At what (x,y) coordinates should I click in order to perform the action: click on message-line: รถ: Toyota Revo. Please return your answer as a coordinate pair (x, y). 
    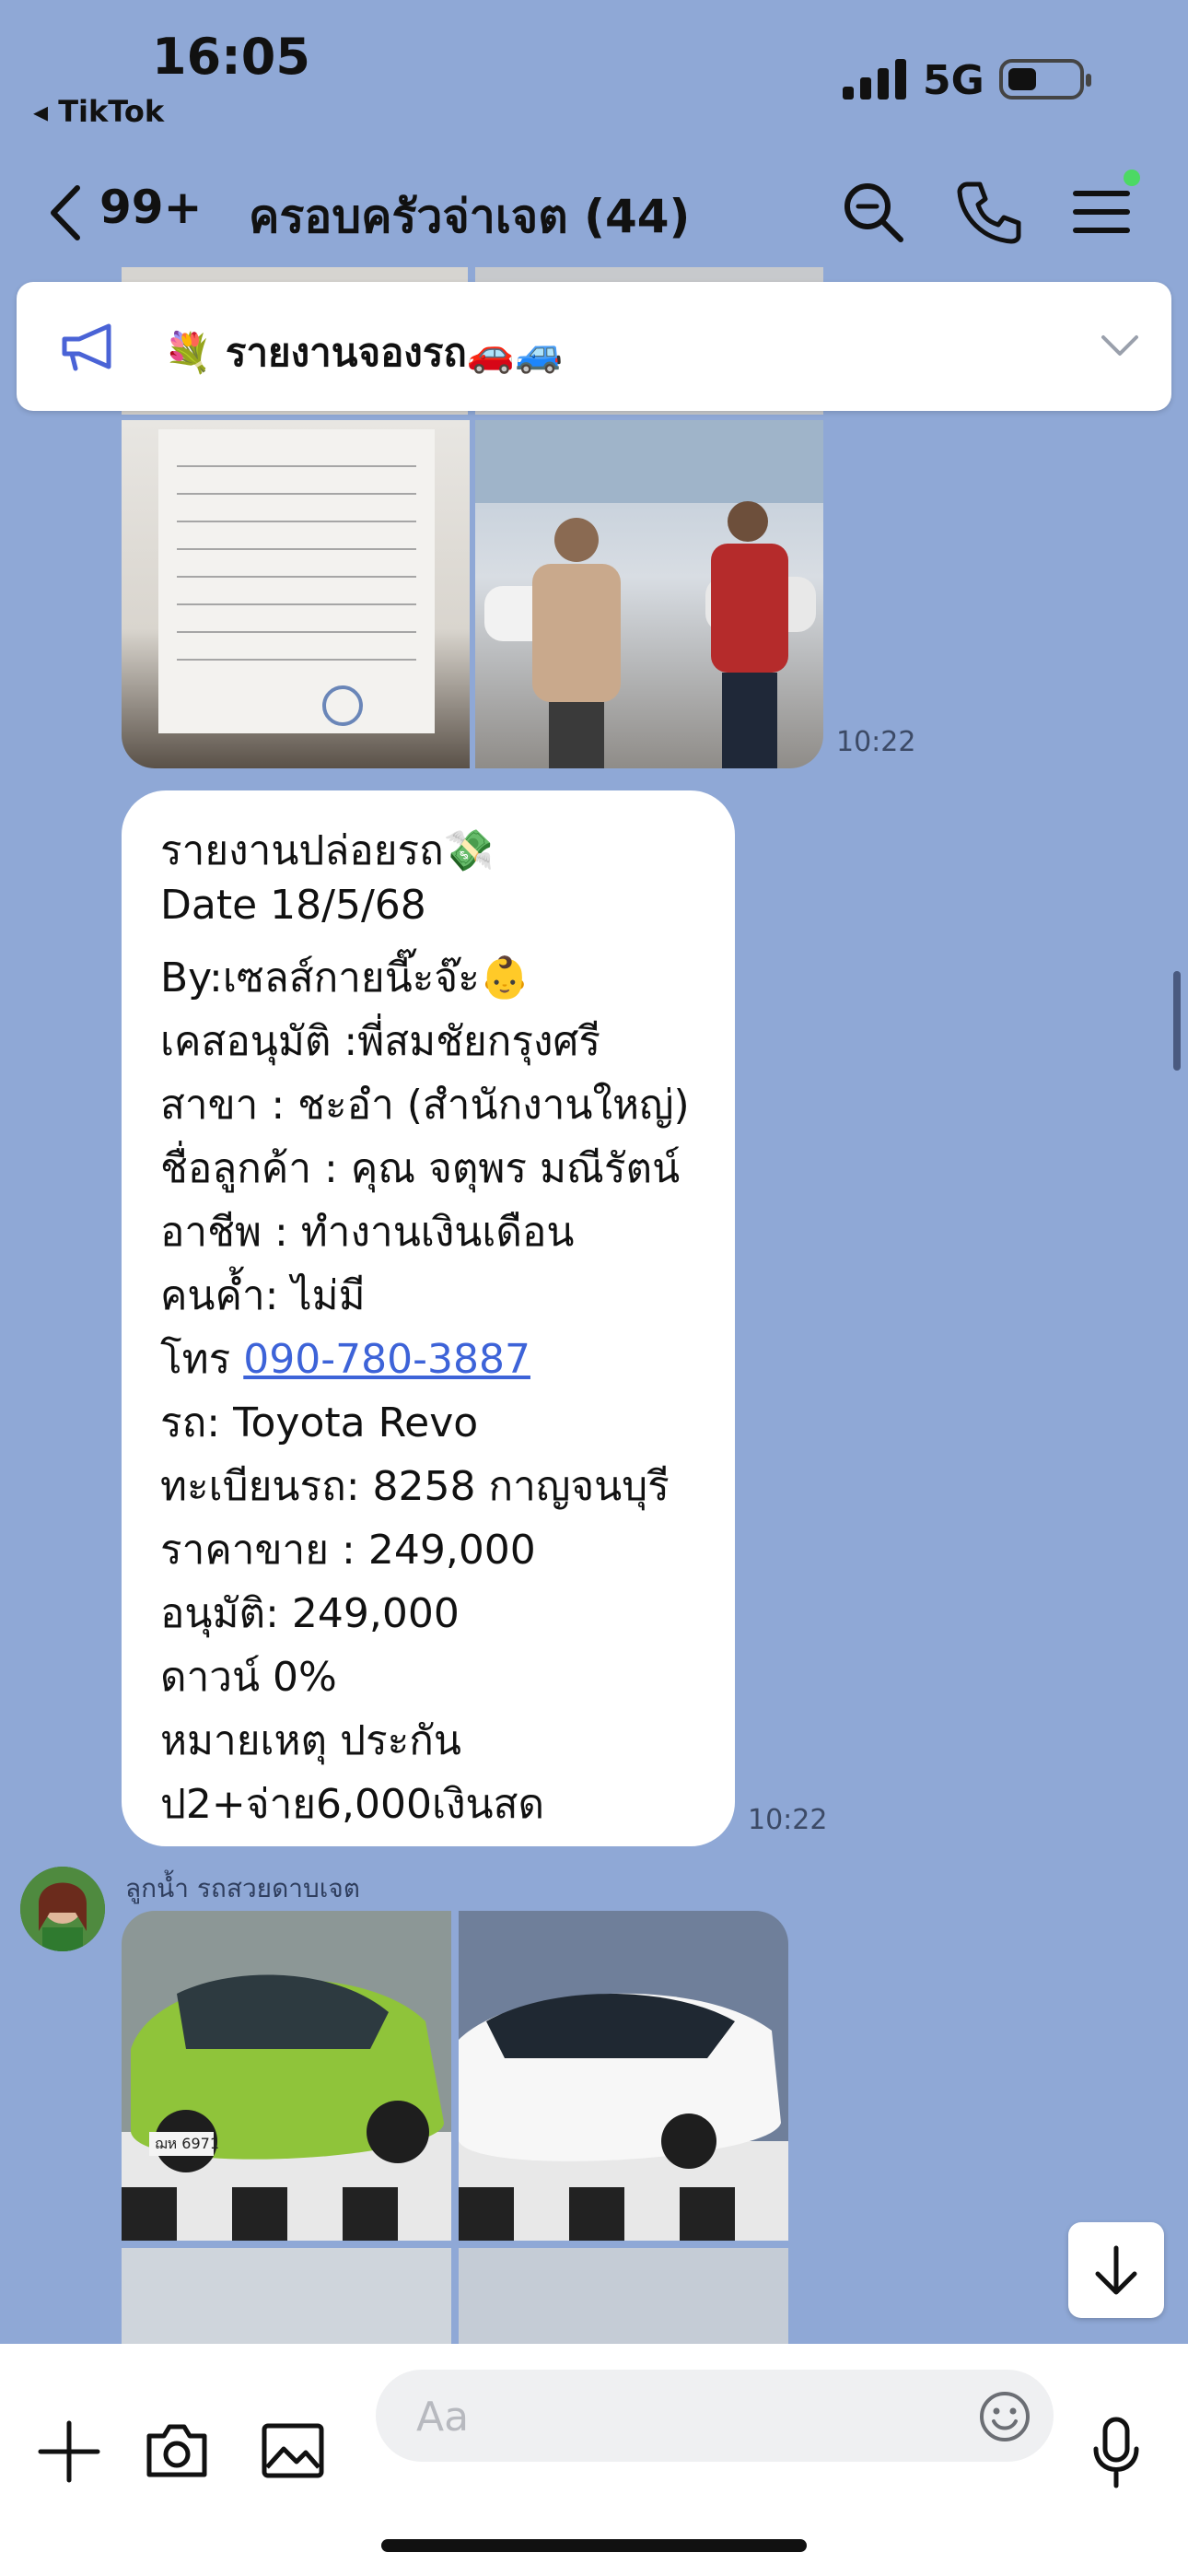
    Looking at the image, I should click on (319, 1422).